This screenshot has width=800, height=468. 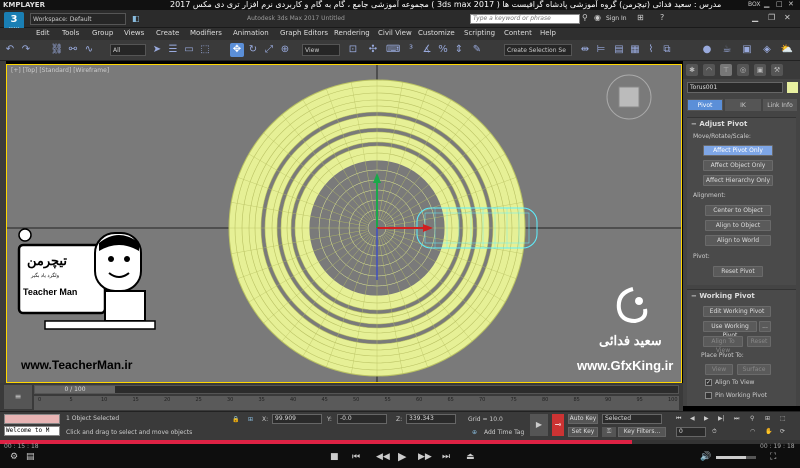 What do you see at coordinates (583, 432) in the screenshot?
I see `set-key-button: Set Key` at bounding box center [583, 432].